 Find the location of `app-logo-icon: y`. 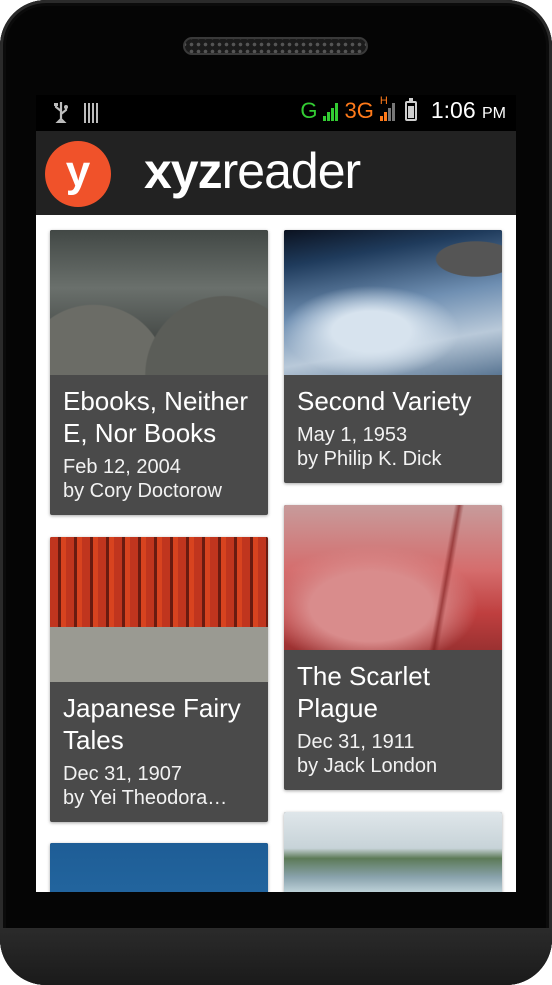

app-logo-icon: y is located at coordinates (78, 174).